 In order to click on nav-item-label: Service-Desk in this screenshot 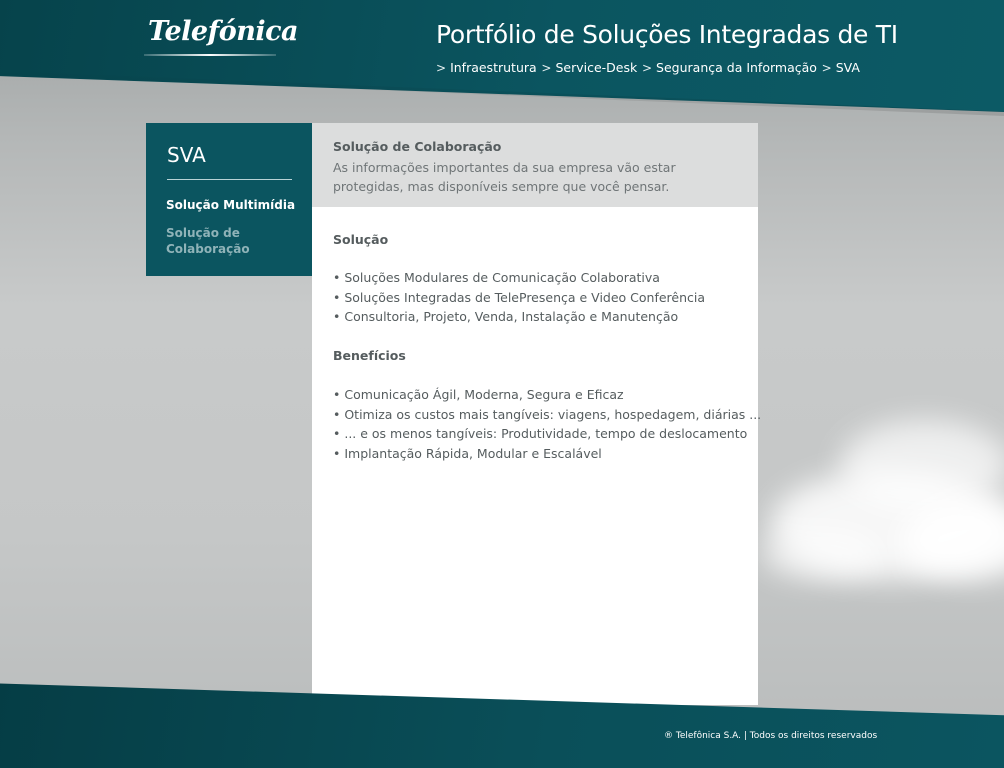, I will do `click(596, 67)`.